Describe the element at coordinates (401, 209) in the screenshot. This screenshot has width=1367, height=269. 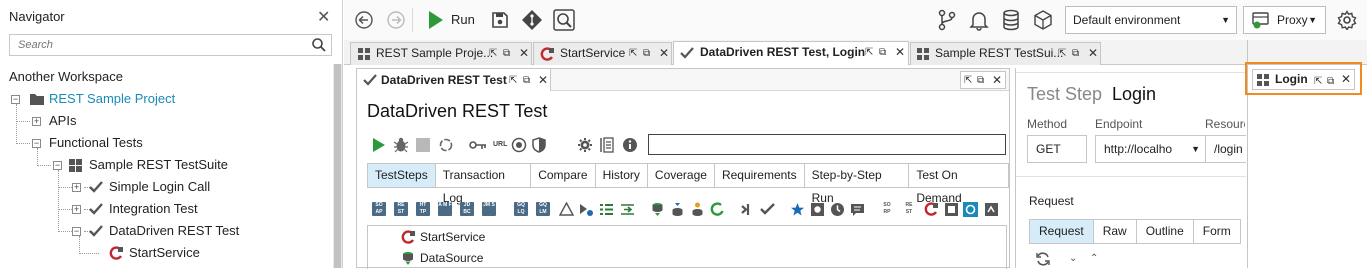
I see `rest-step-icon: RE ST` at that location.